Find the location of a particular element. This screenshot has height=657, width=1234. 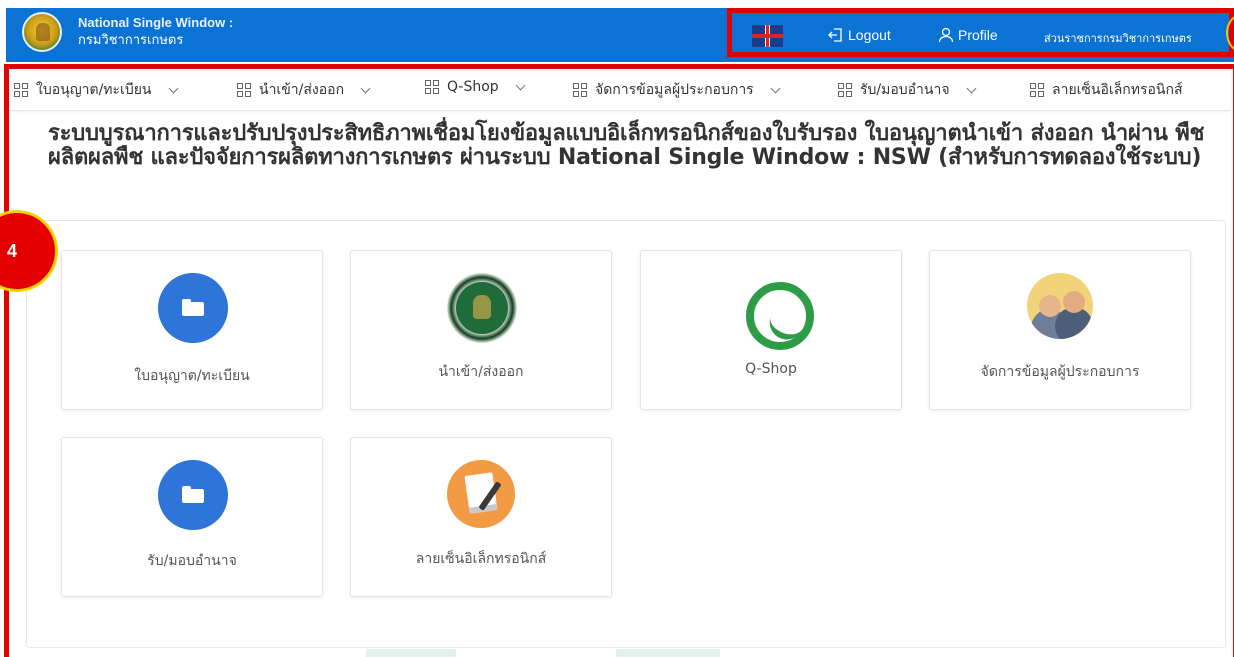

menu-item-label: ใบอนุญาต/ทะเบียน is located at coordinates (94, 90).